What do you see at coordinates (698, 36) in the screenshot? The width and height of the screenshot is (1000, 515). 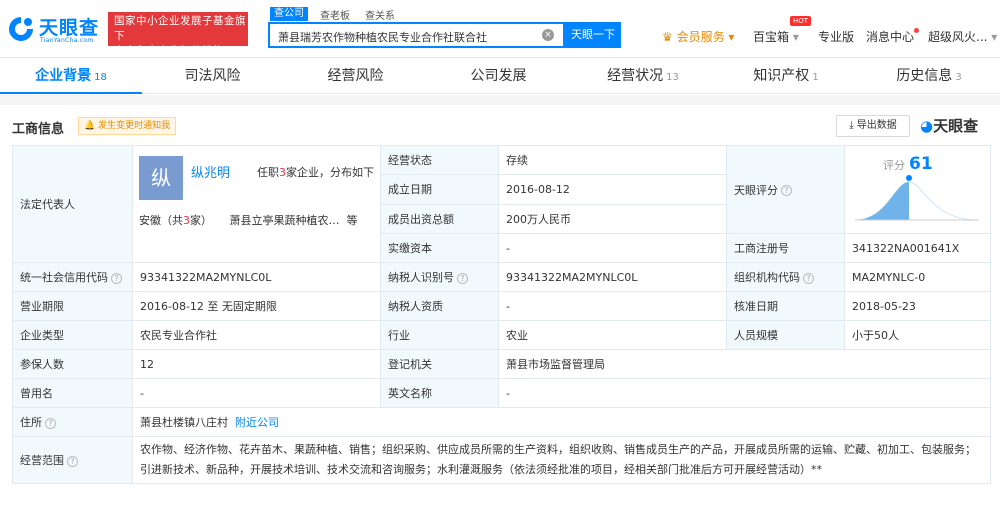 I see `vip-service-link: ♛ 会员服务 ▾` at bounding box center [698, 36].